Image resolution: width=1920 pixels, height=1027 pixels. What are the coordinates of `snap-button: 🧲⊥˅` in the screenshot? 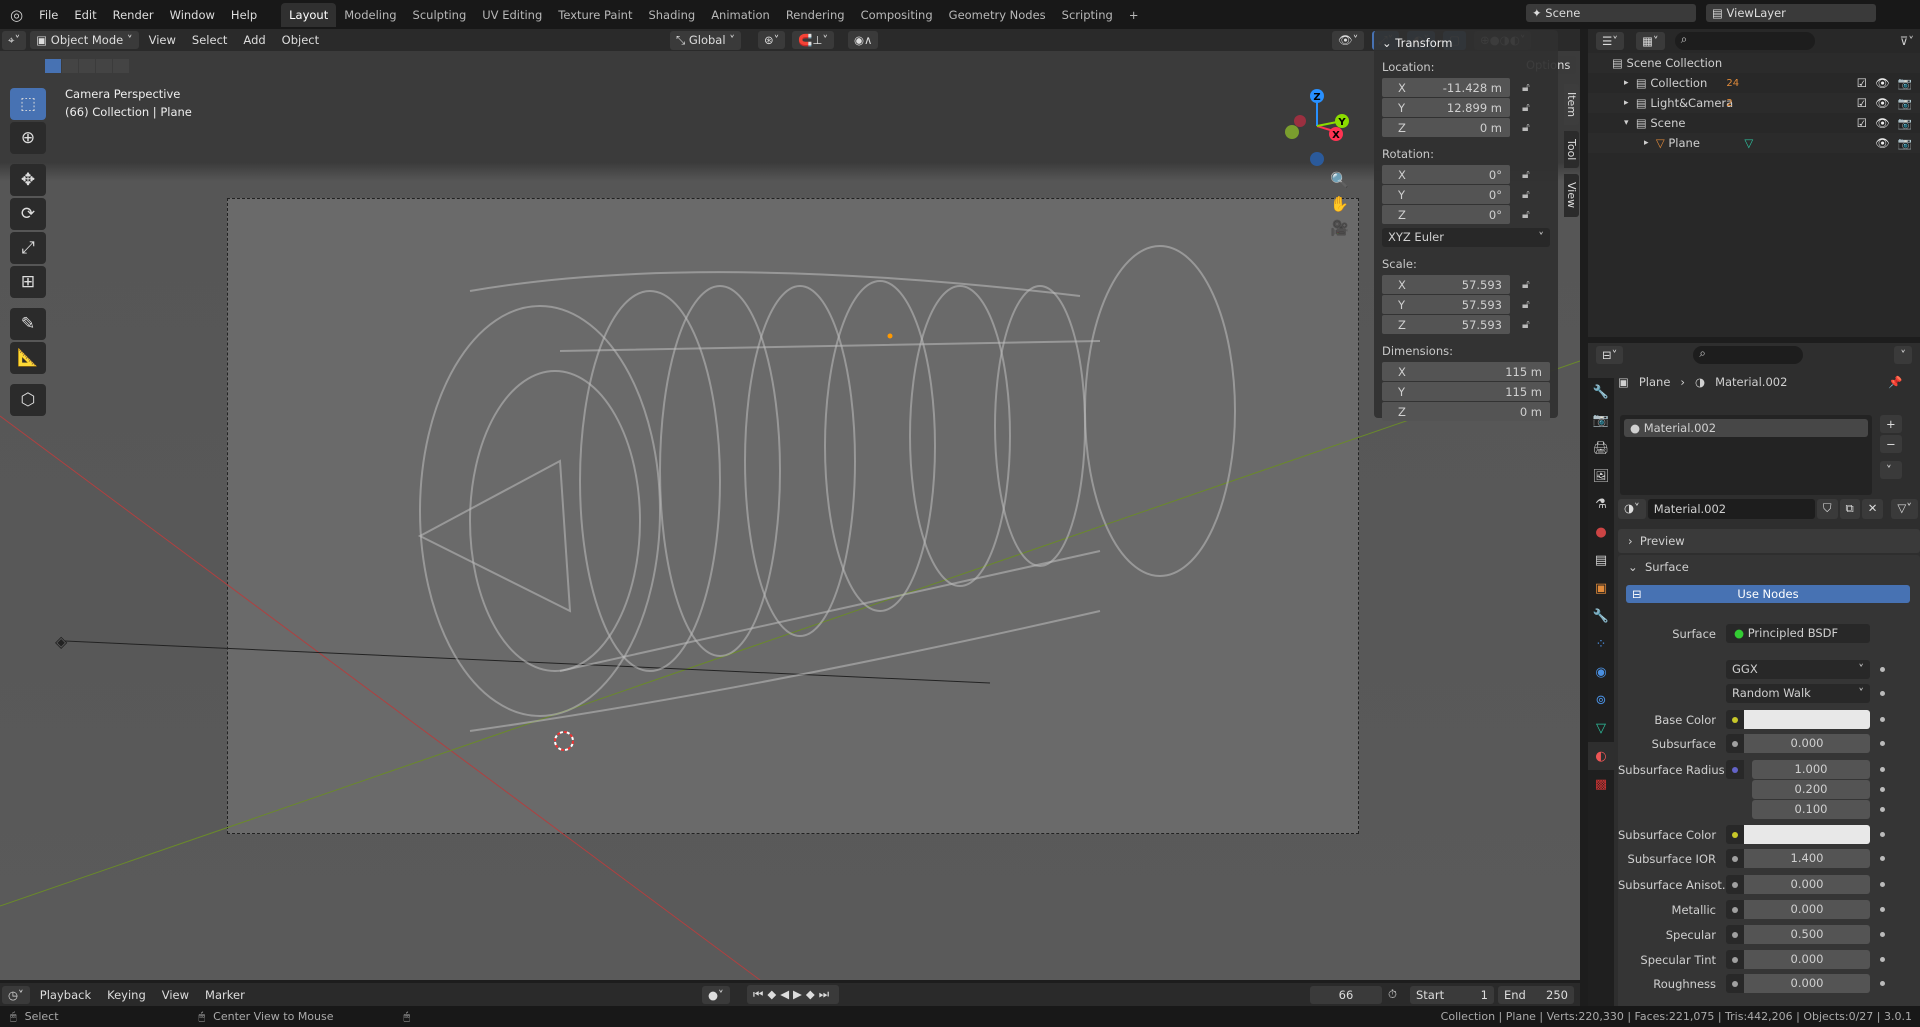 It's located at (813, 40).